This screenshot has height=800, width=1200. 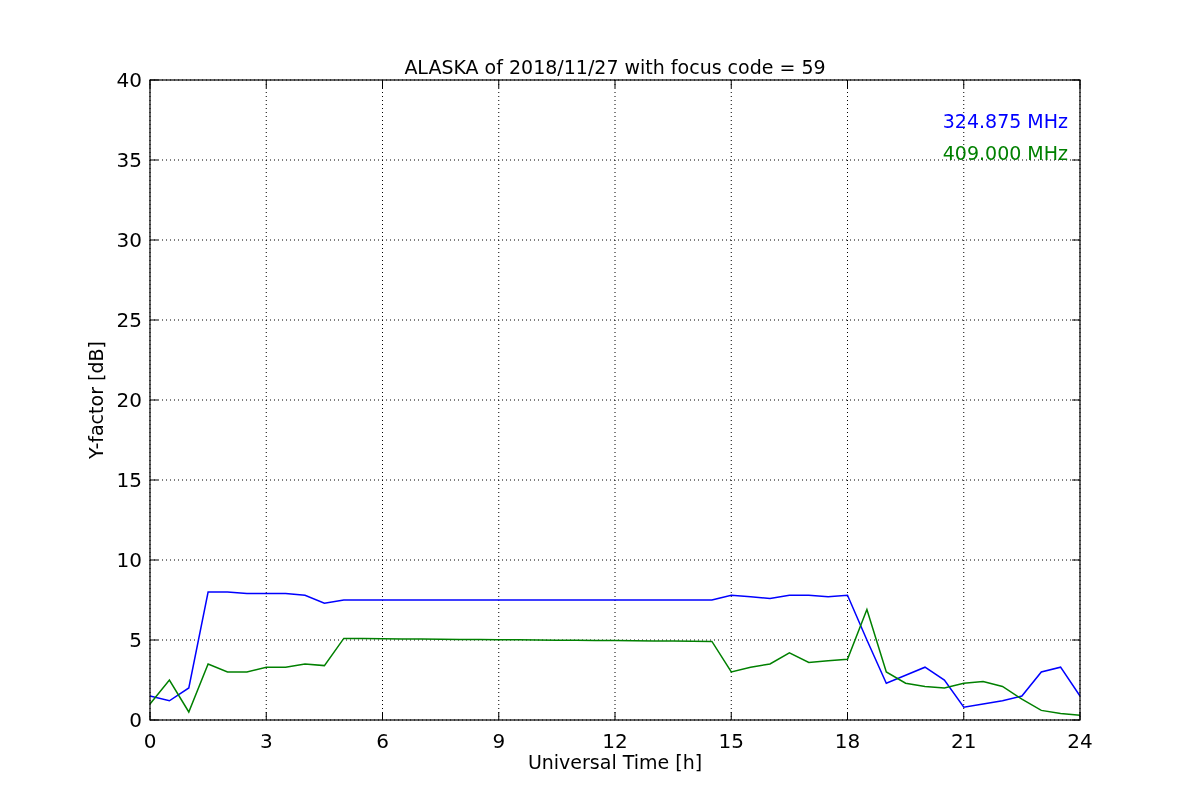 I want to click on x-axis-label: Universal Time [h], so click(x=615, y=762).